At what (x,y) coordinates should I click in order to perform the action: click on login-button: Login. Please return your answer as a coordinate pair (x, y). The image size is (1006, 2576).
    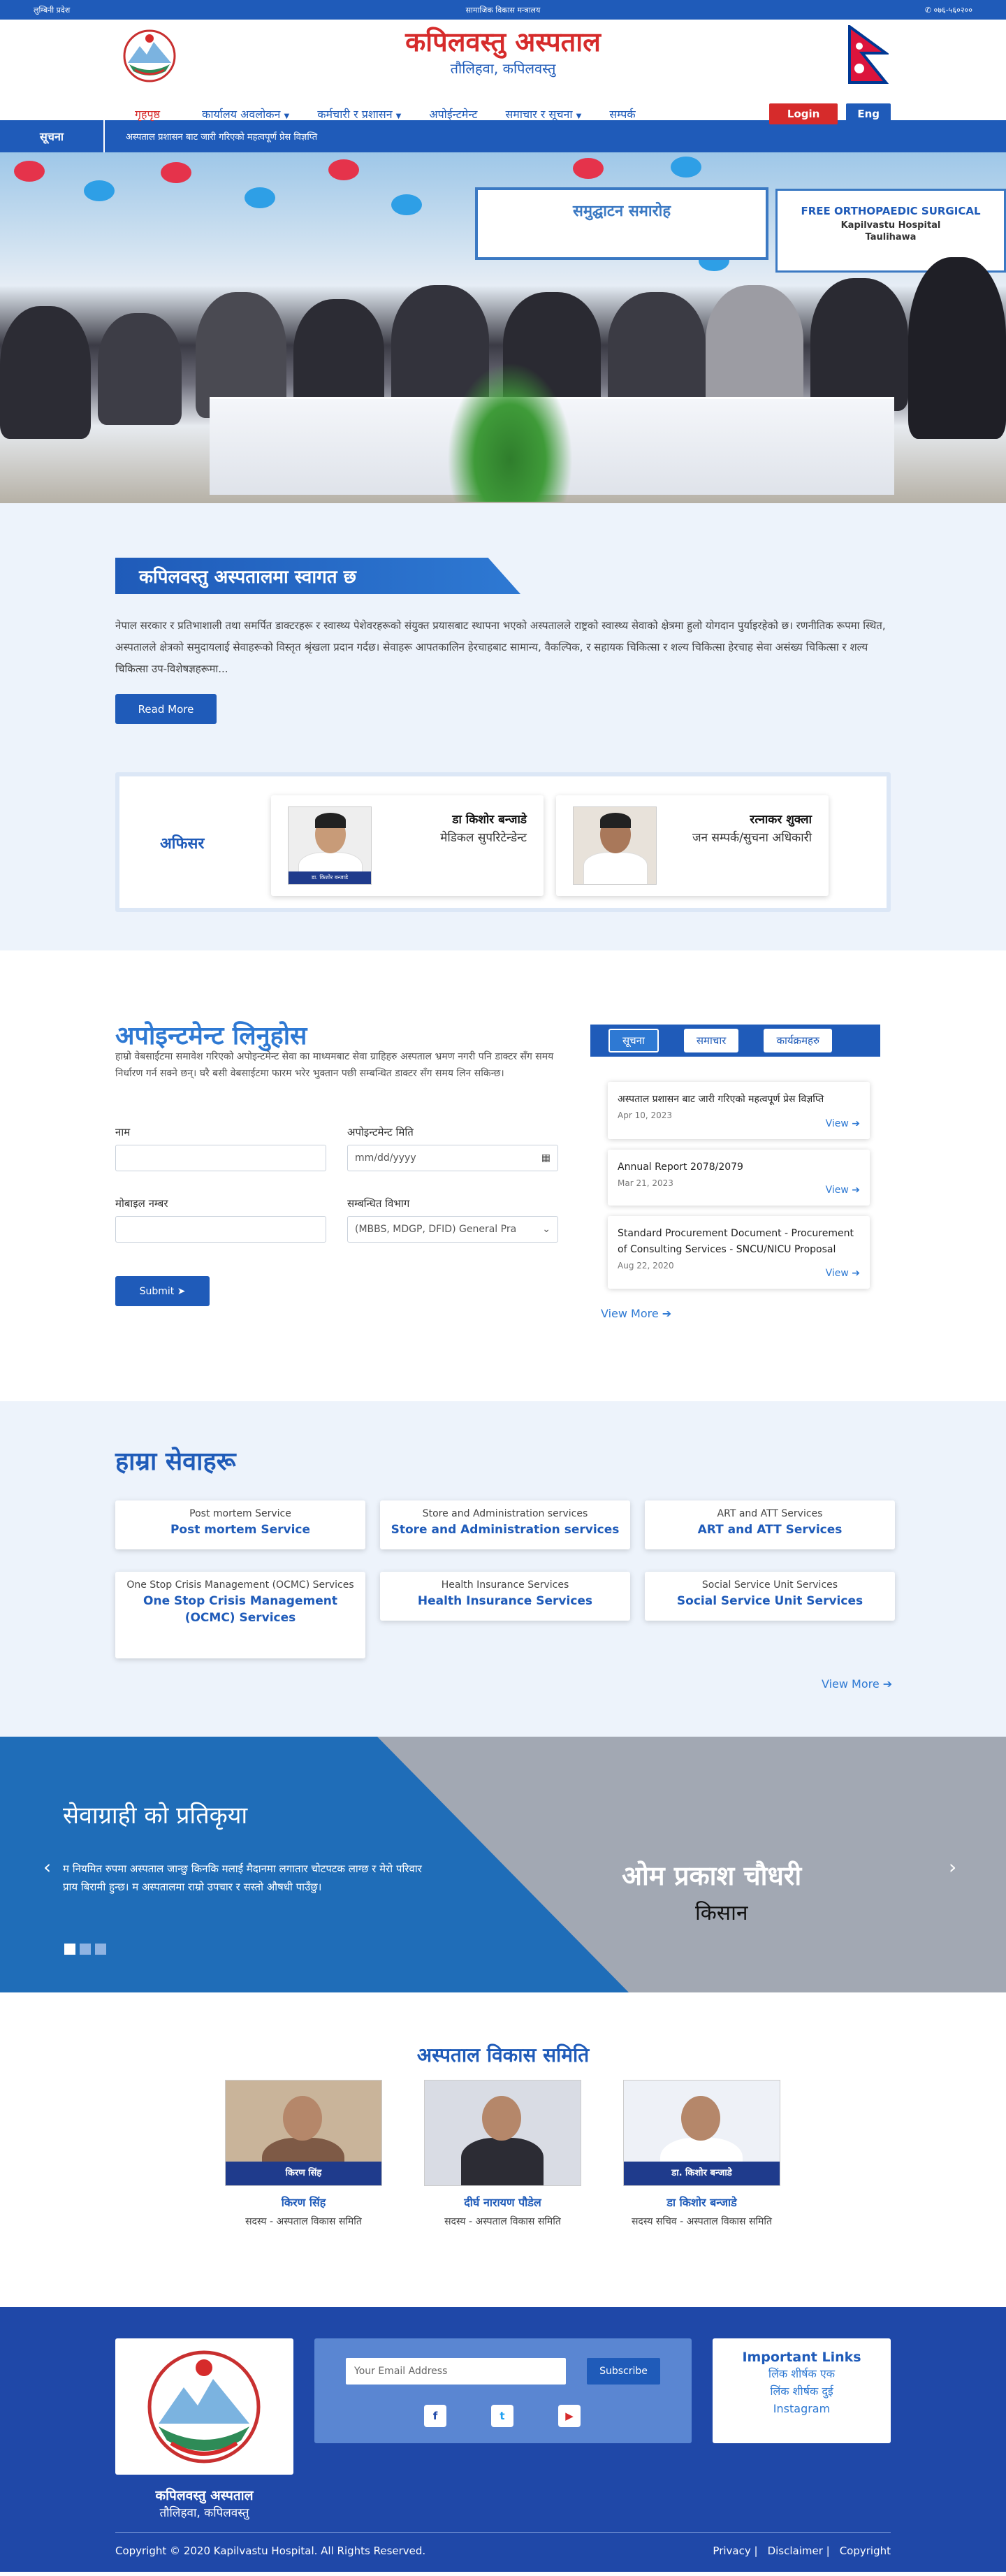
    Looking at the image, I should click on (803, 113).